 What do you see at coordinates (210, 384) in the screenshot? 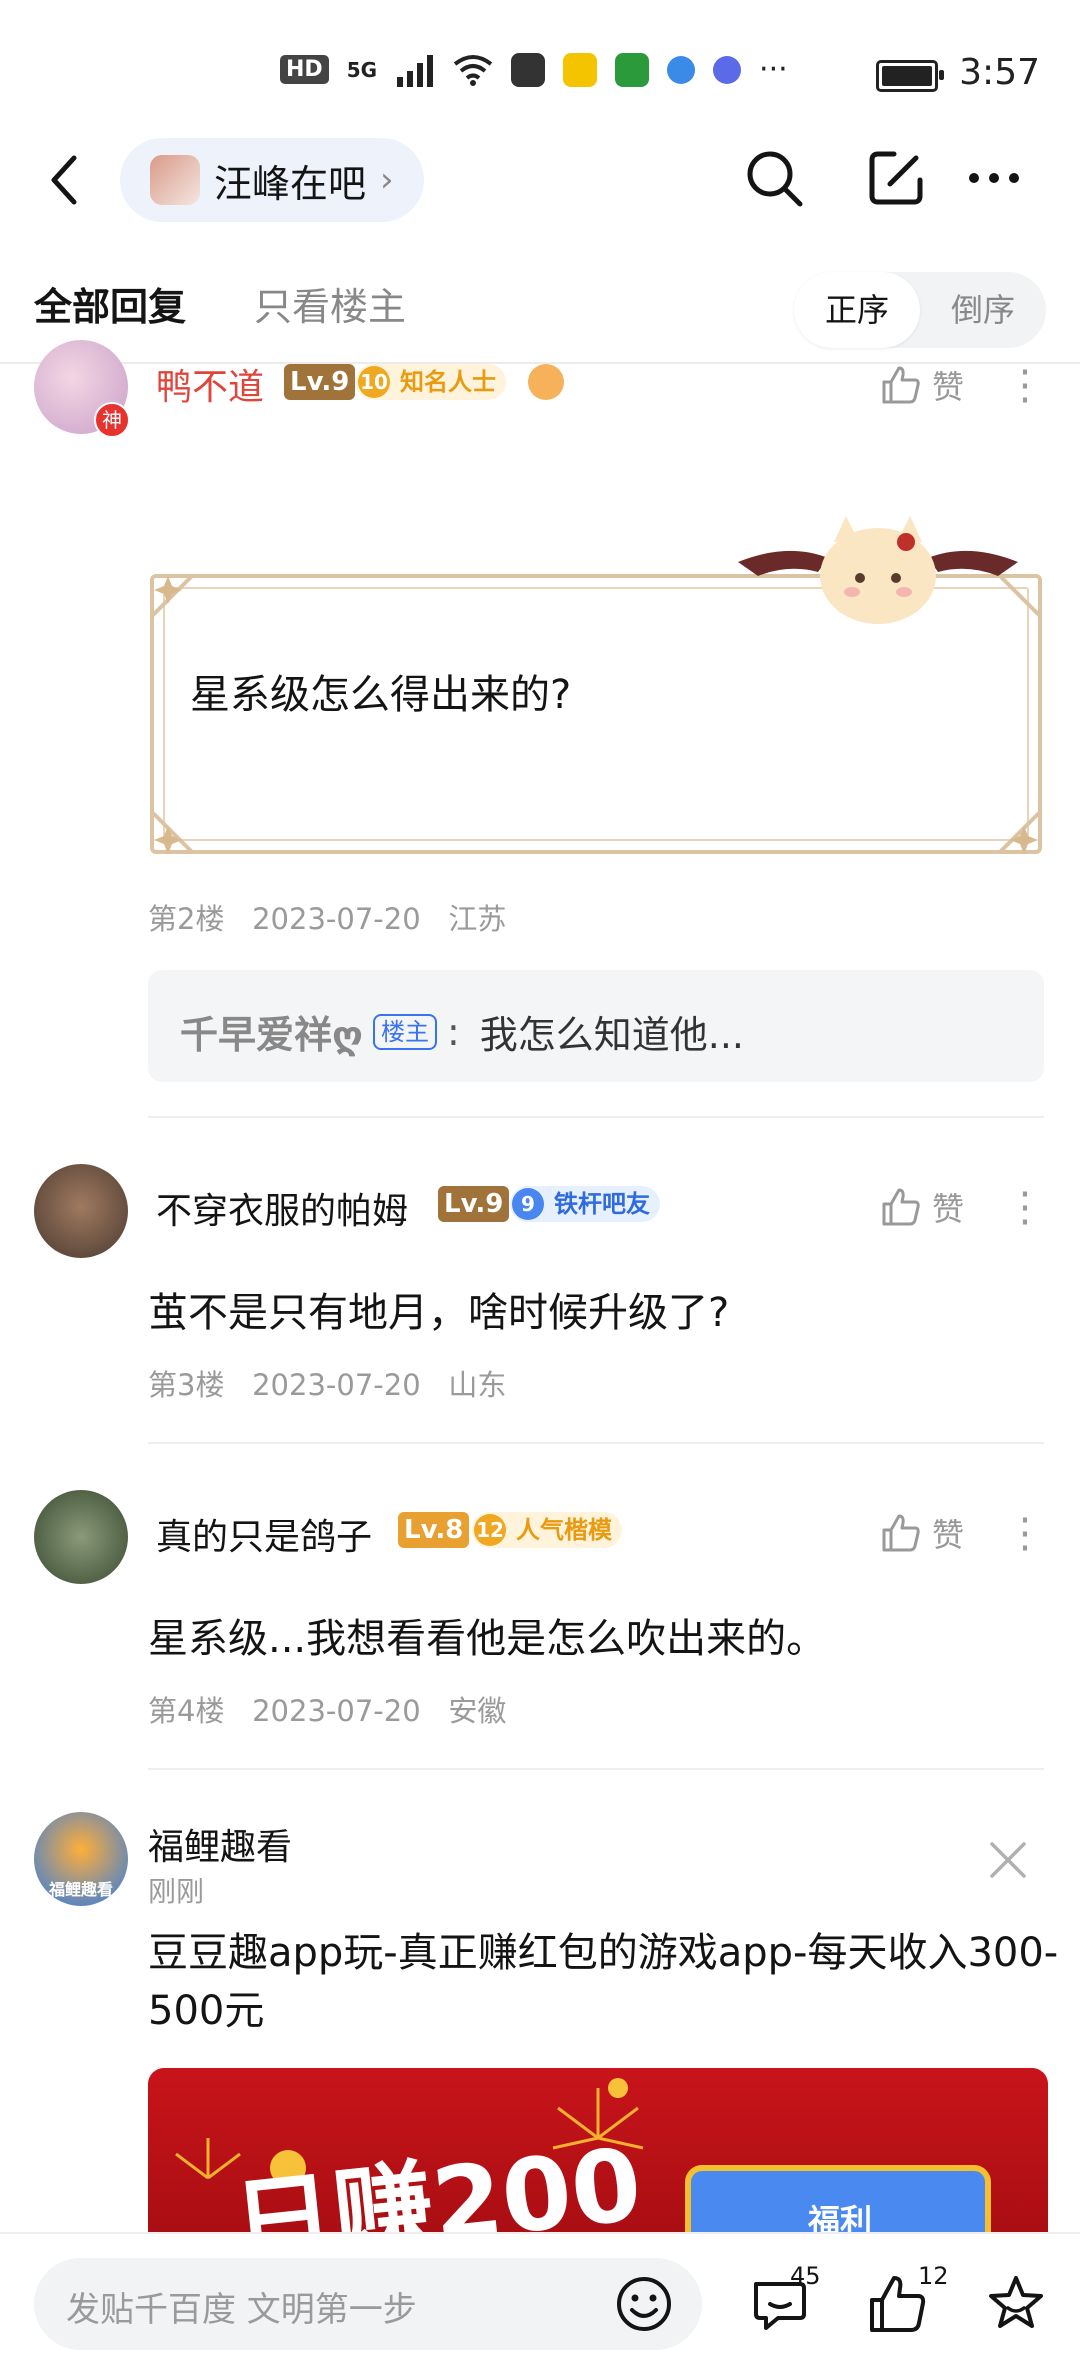
I see `username: 鸭不道` at bounding box center [210, 384].